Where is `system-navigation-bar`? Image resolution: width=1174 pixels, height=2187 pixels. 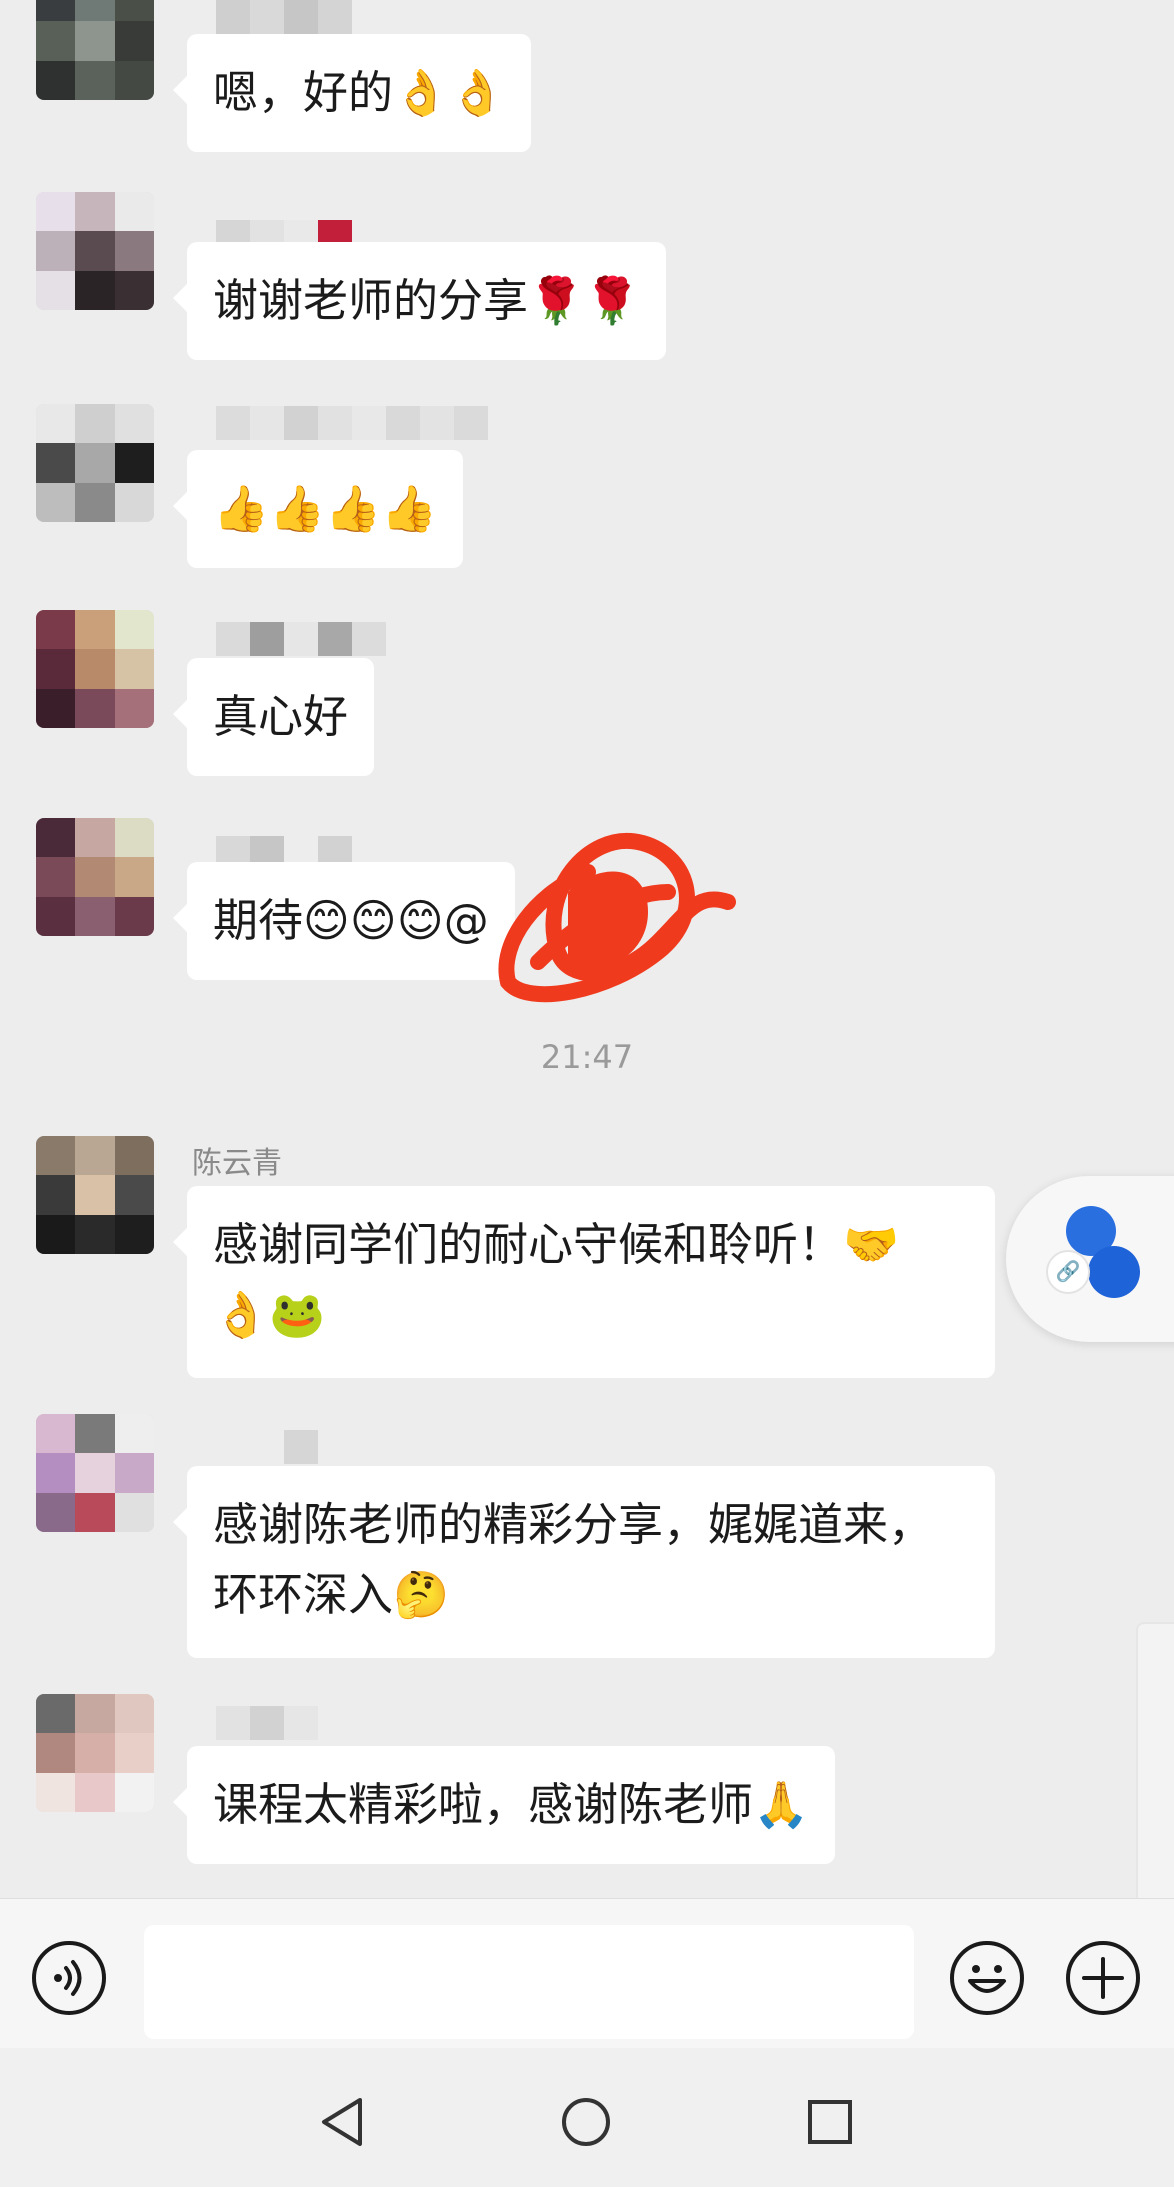
system-navigation-bar is located at coordinates (587, 2117).